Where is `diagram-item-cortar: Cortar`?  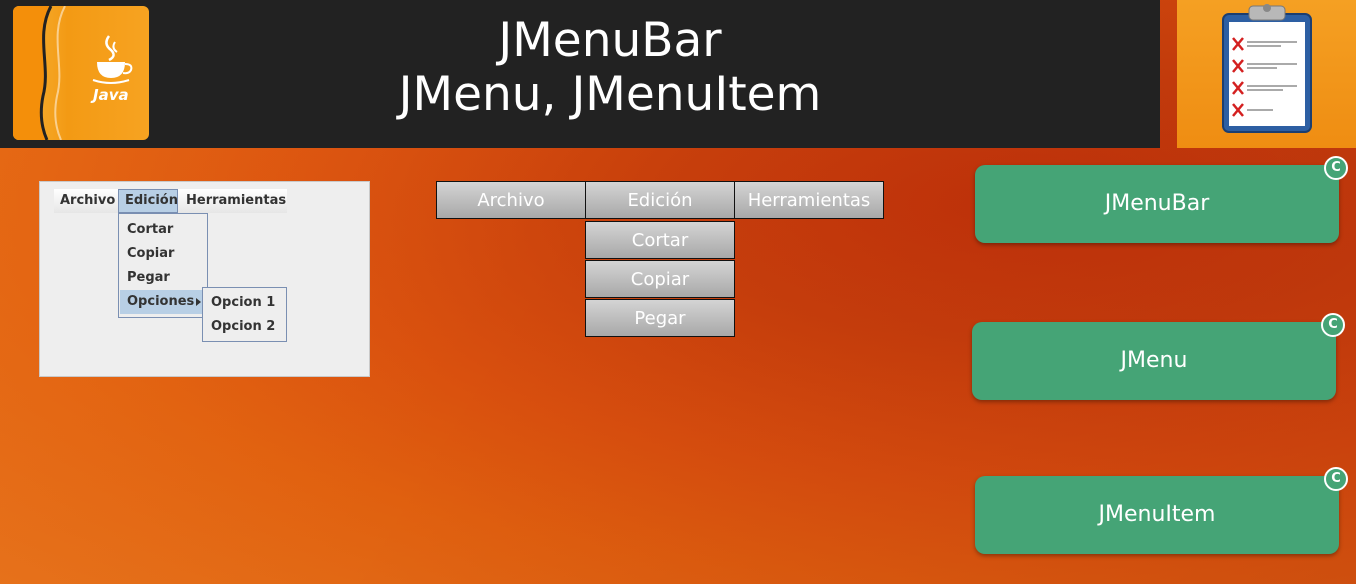 diagram-item-cortar: Cortar is located at coordinates (660, 240).